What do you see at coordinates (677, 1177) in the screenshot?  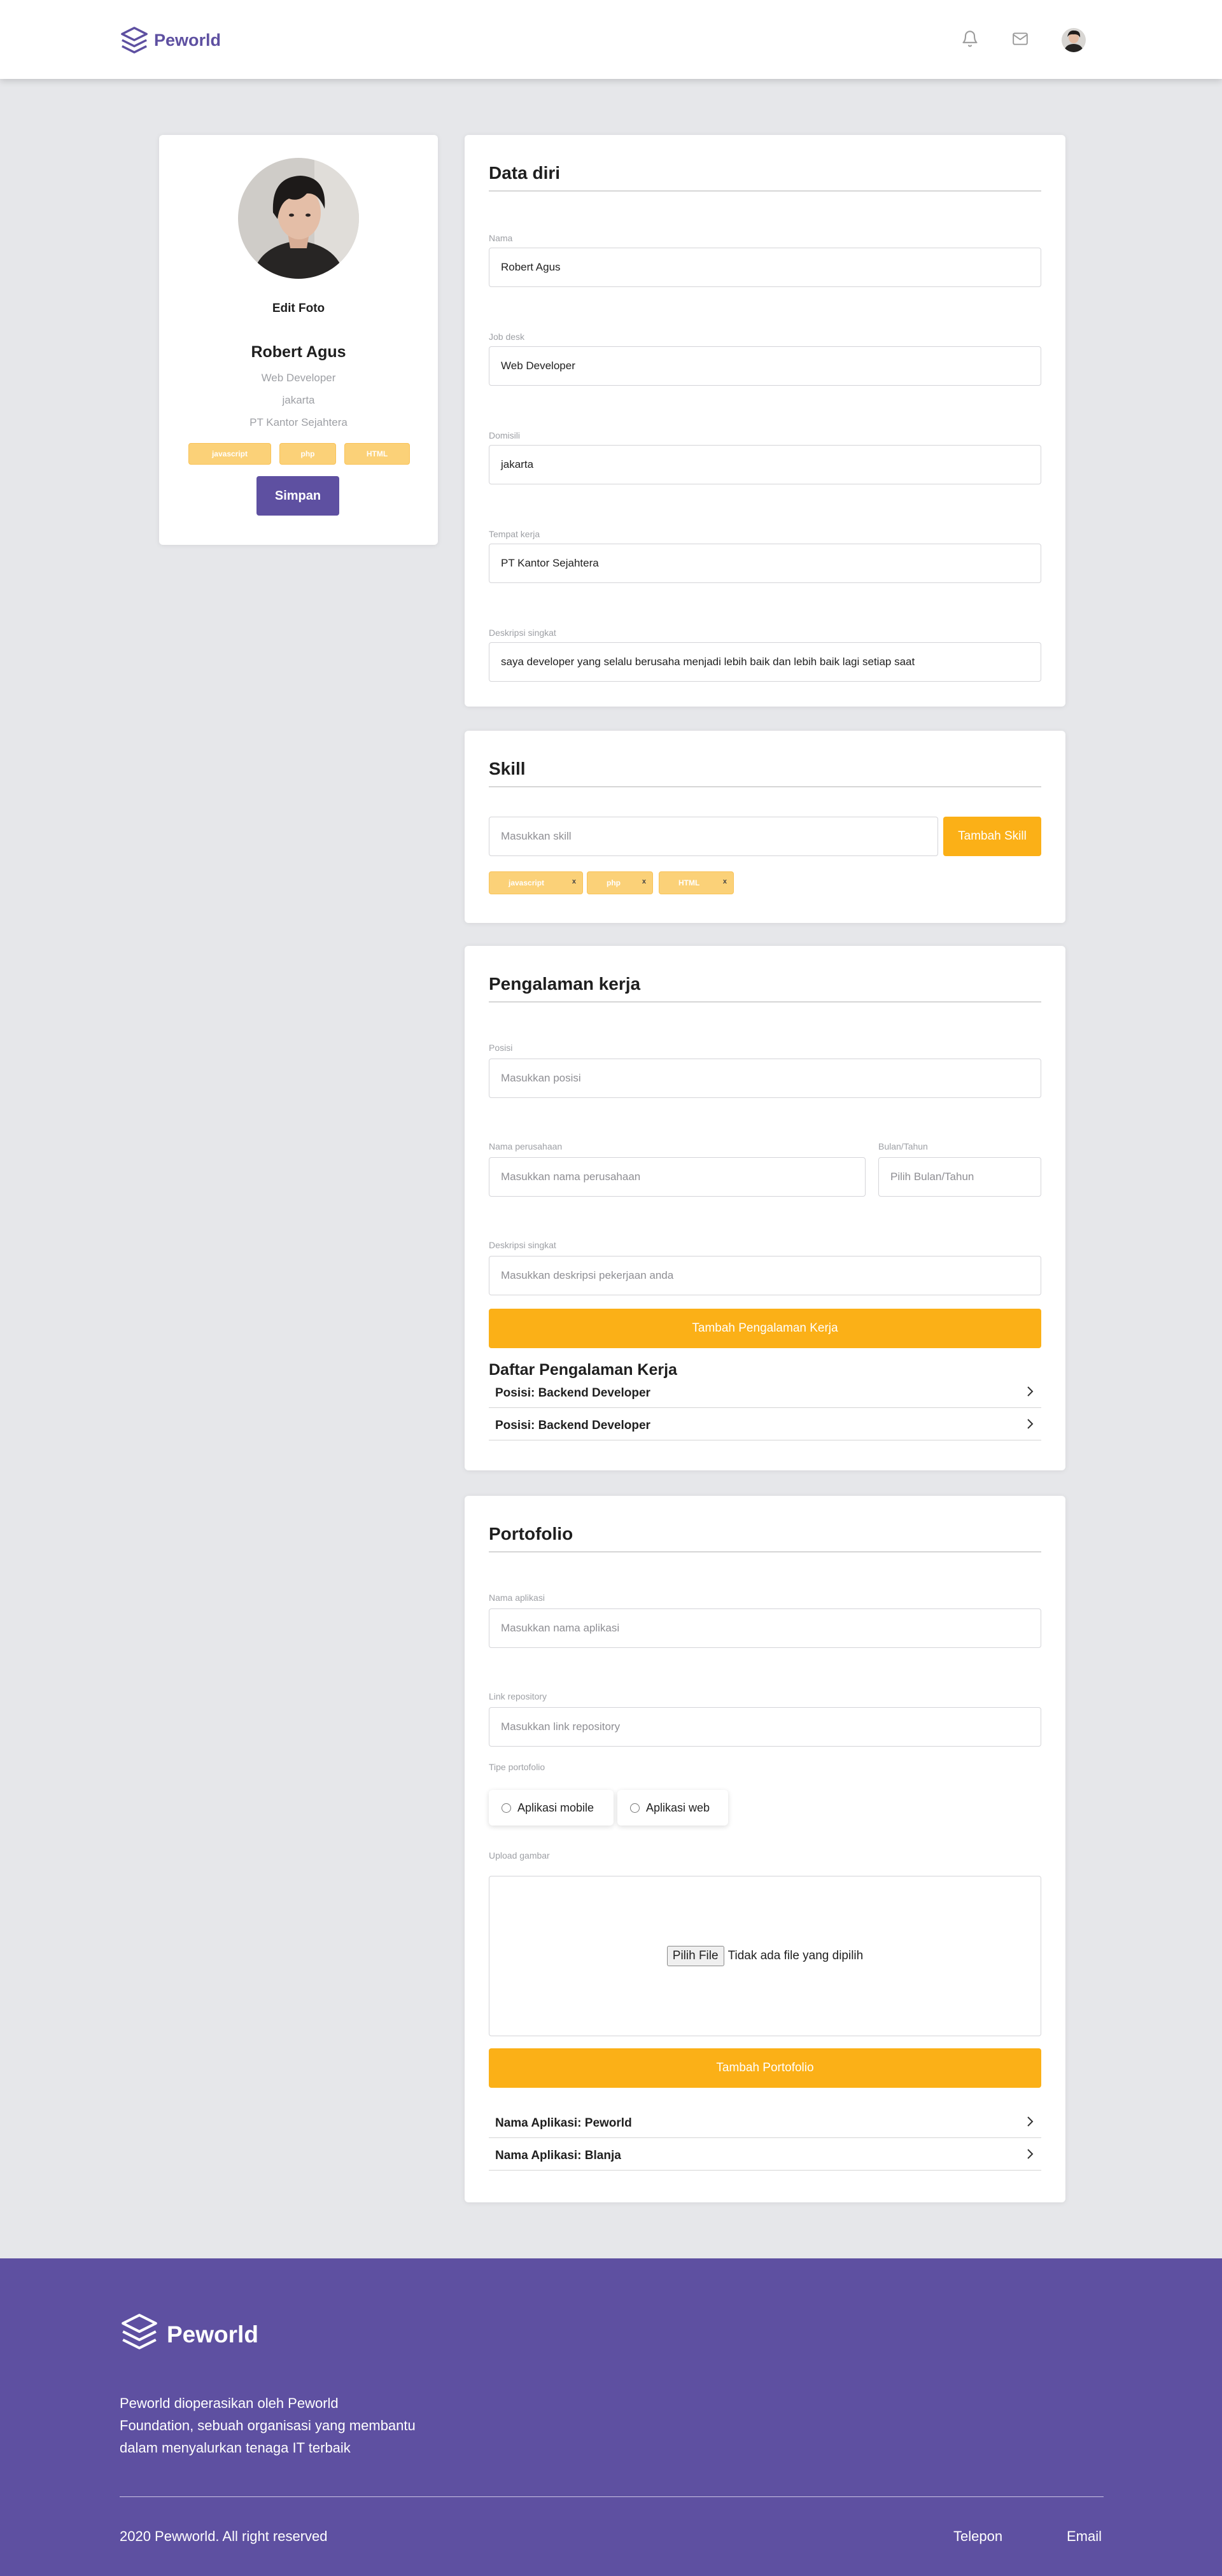 I see `company-input: Masukkan nama perusahaan` at bounding box center [677, 1177].